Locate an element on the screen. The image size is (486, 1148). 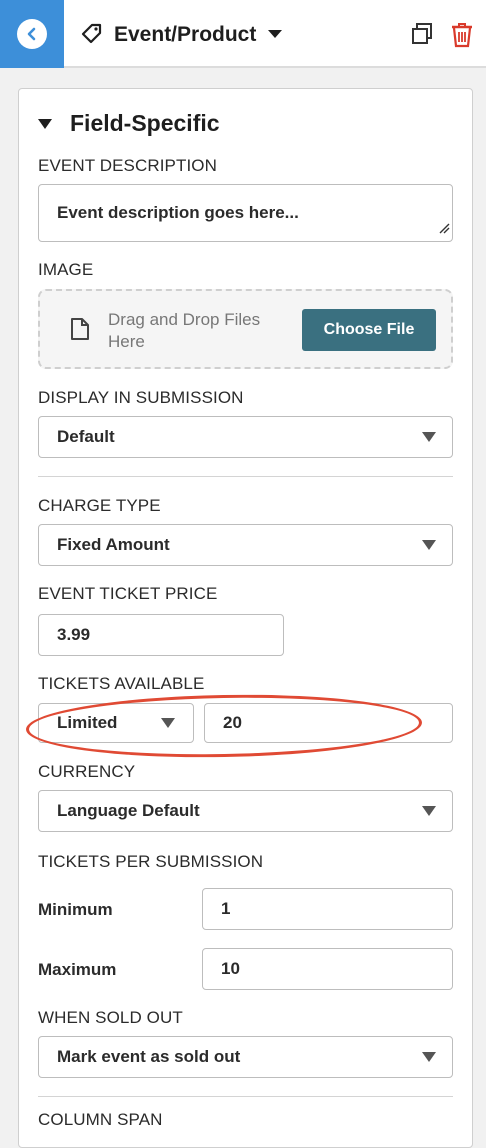
tickets-available-label: TICKETS AVAILABLE is located at coordinates (121, 683).